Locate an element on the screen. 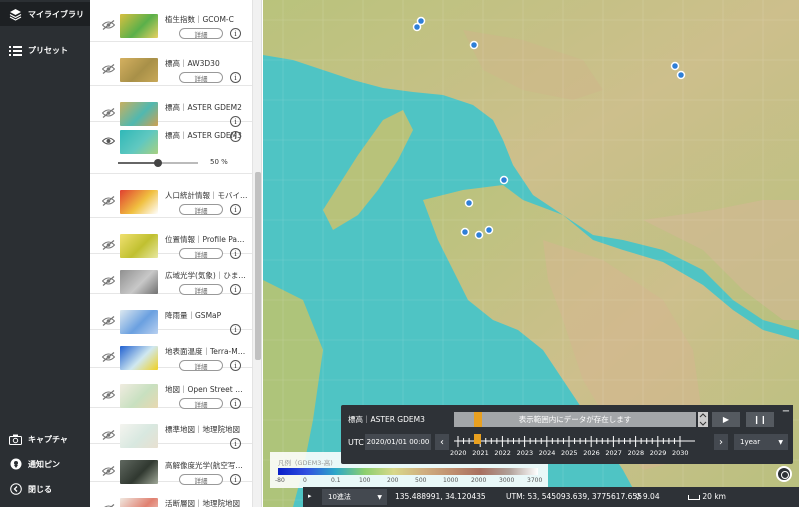 The width and height of the screenshot is (799, 507). data-availability-bar: 表示範囲内にデータが存在します is located at coordinates (575, 419).